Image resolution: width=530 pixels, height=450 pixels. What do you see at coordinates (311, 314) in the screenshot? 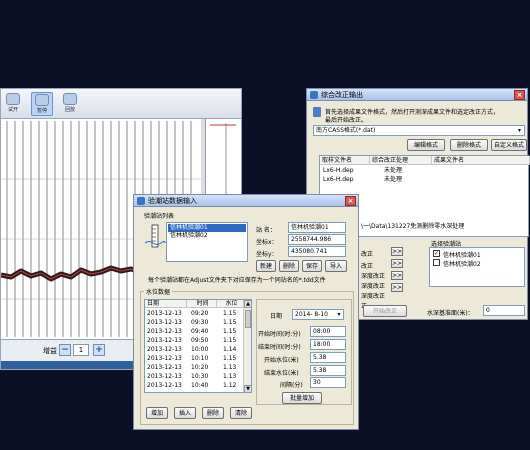
I see `date-picker-value: 2014- 8-10` at bounding box center [311, 314].